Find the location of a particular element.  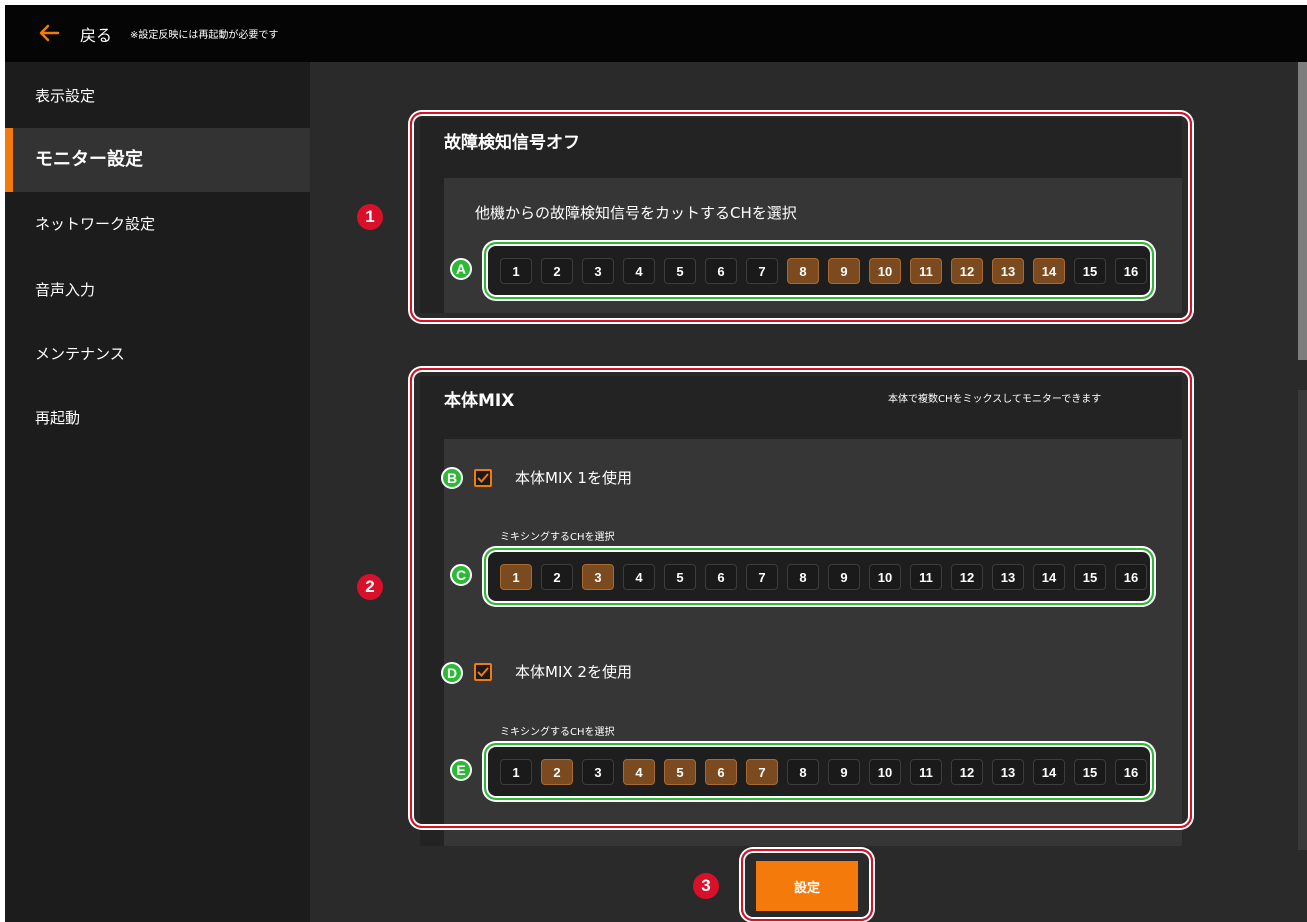

back-arrow-icon is located at coordinates (49, 33).